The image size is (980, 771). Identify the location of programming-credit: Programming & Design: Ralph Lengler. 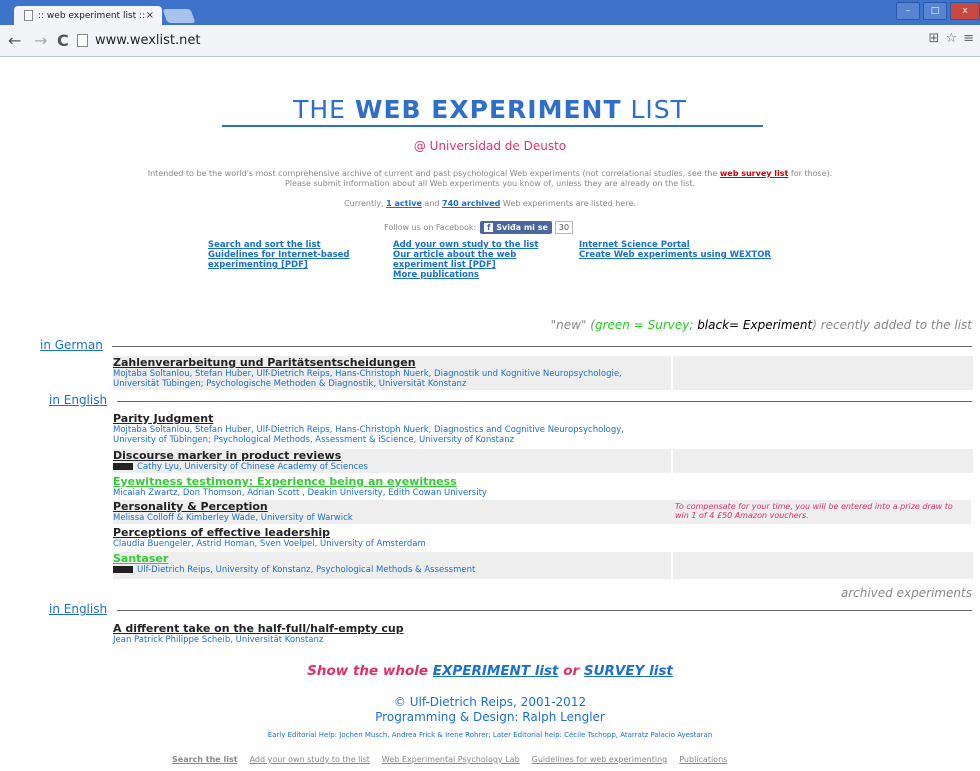
(490, 717).